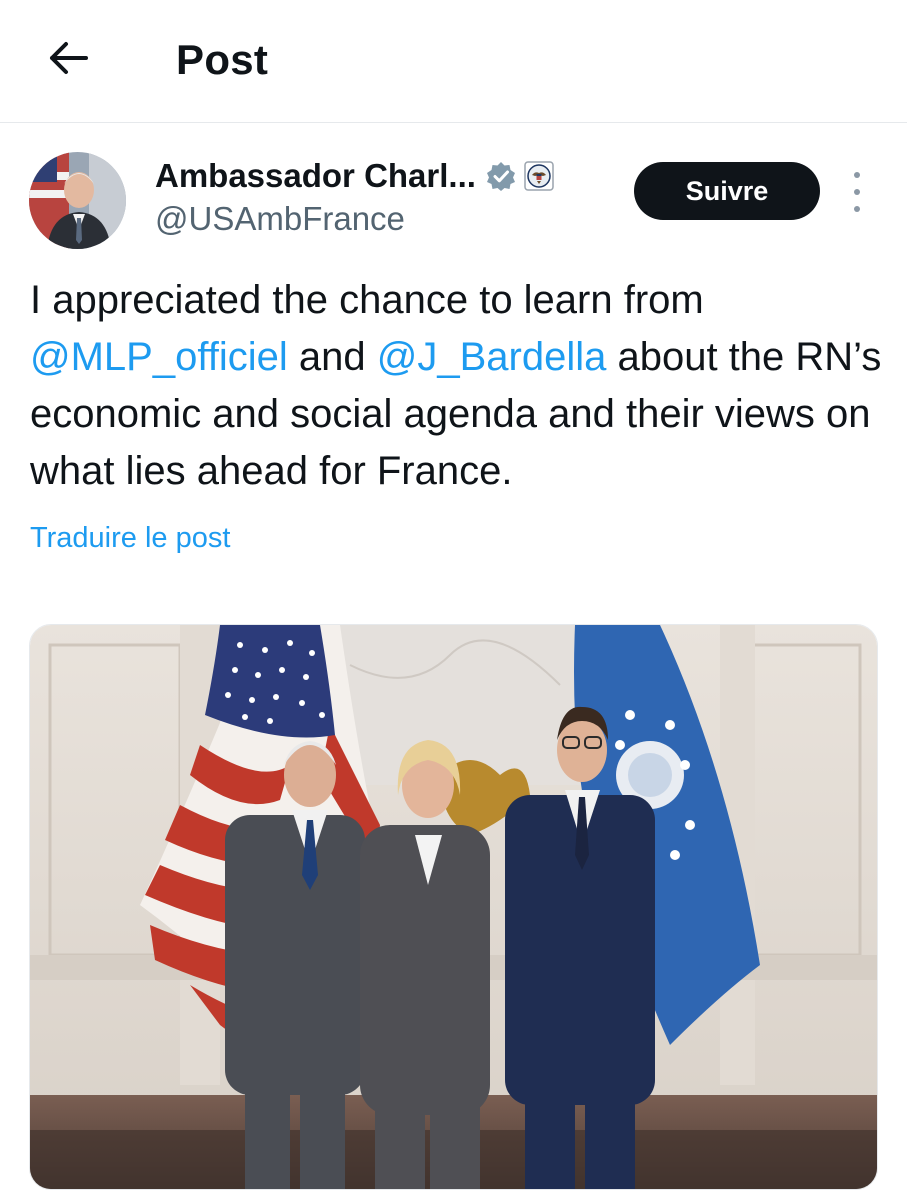 The height and width of the screenshot is (1200, 907). Describe the element at coordinates (539, 176) in the screenshot. I see `state-department-seal-icon` at that location.